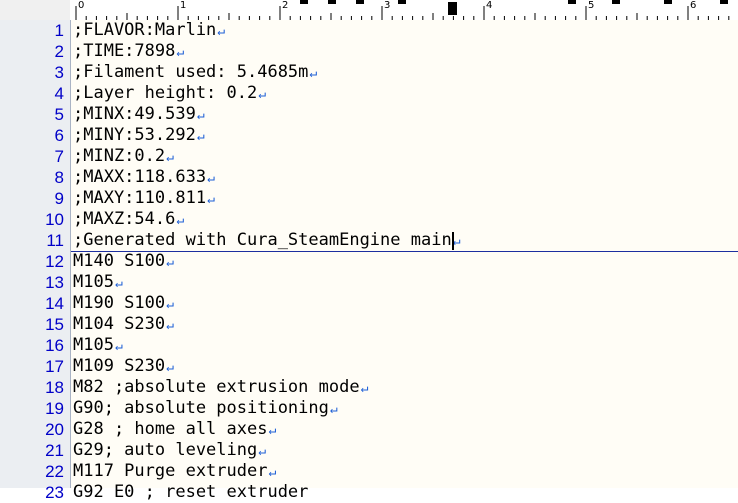  Describe the element at coordinates (54, 345) in the screenshot. I see `line-number: 16` at that location.